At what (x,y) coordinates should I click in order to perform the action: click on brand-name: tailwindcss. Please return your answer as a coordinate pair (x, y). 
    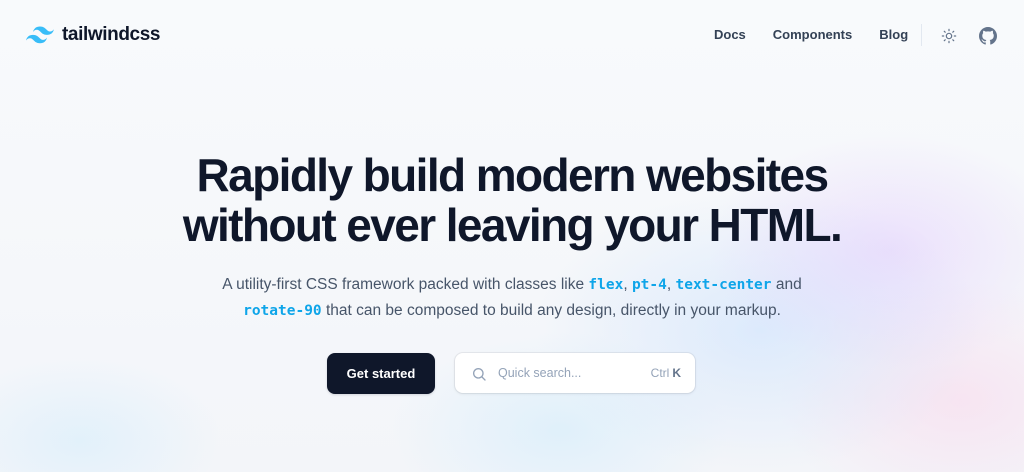
    Looking at the image, I should click on (111, 34).